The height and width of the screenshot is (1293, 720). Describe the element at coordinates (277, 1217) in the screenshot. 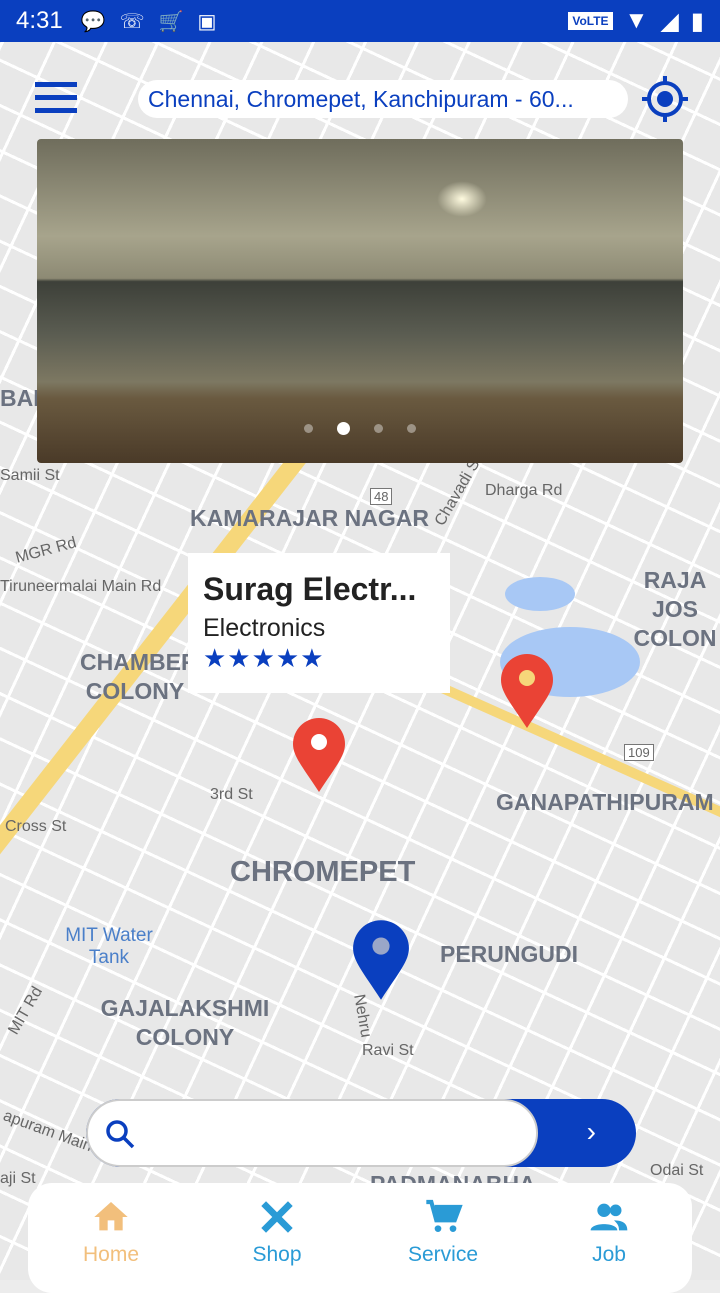

I see `tools-icon` at that location.